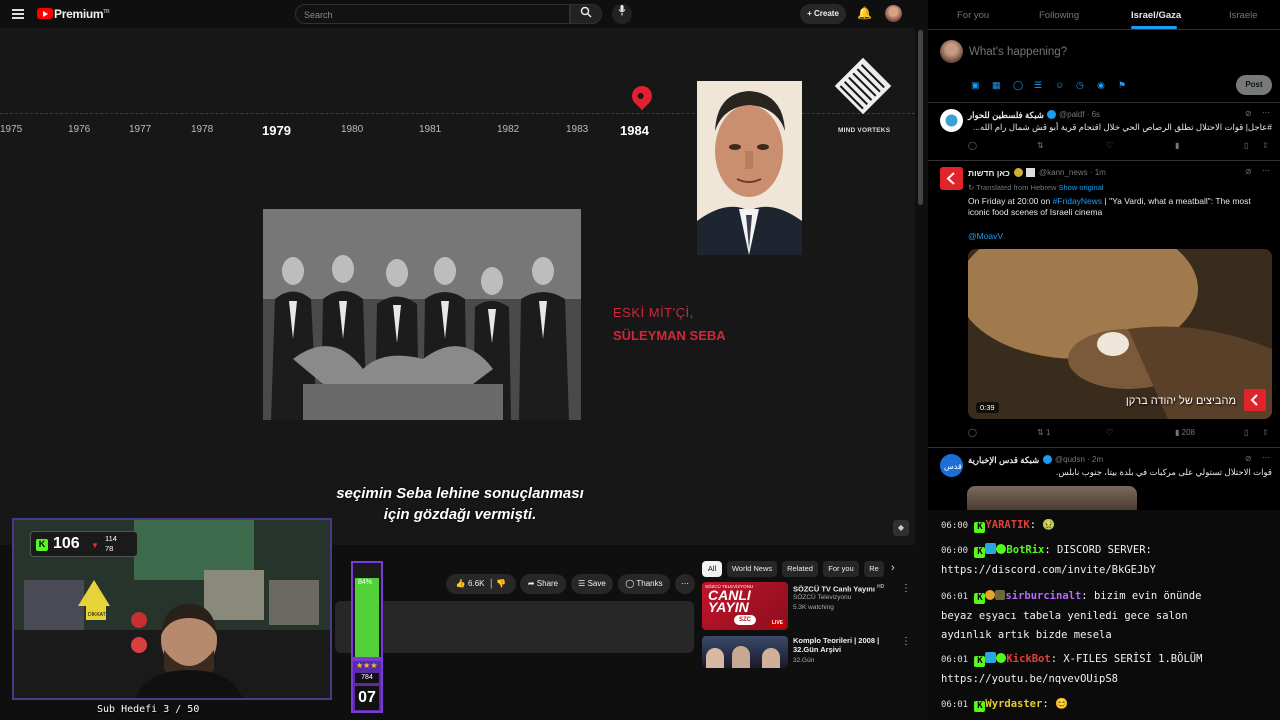 This screenshot has height=720, width=1280. What do you see at coordinates (1185, 432) in the screenshot?
I see `views-icon: ▮ 208` at bounding box center [1185, 432].